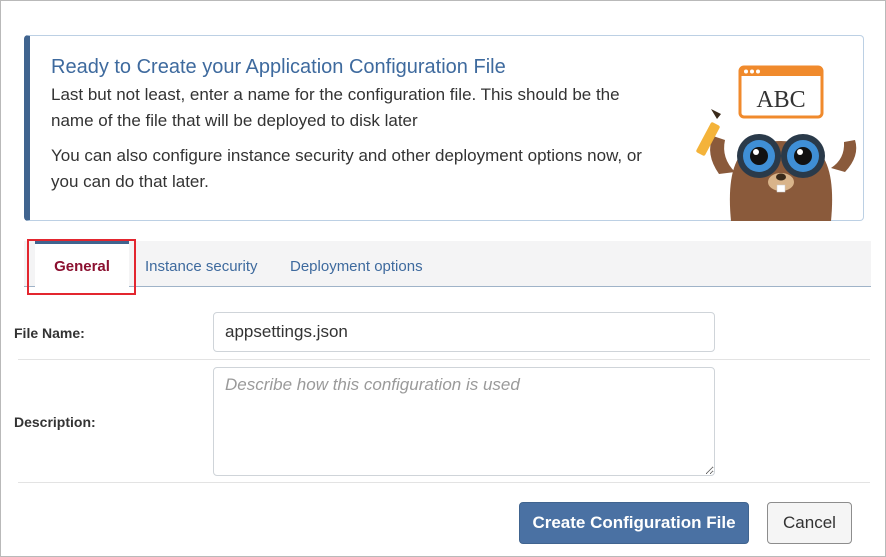 The height and width of the screenshot is (557, 886). What do you see at coordinates (201, 264) in the screenshot?
I see `tab-instance-security: Instance security` at bounding box center [201, 264].